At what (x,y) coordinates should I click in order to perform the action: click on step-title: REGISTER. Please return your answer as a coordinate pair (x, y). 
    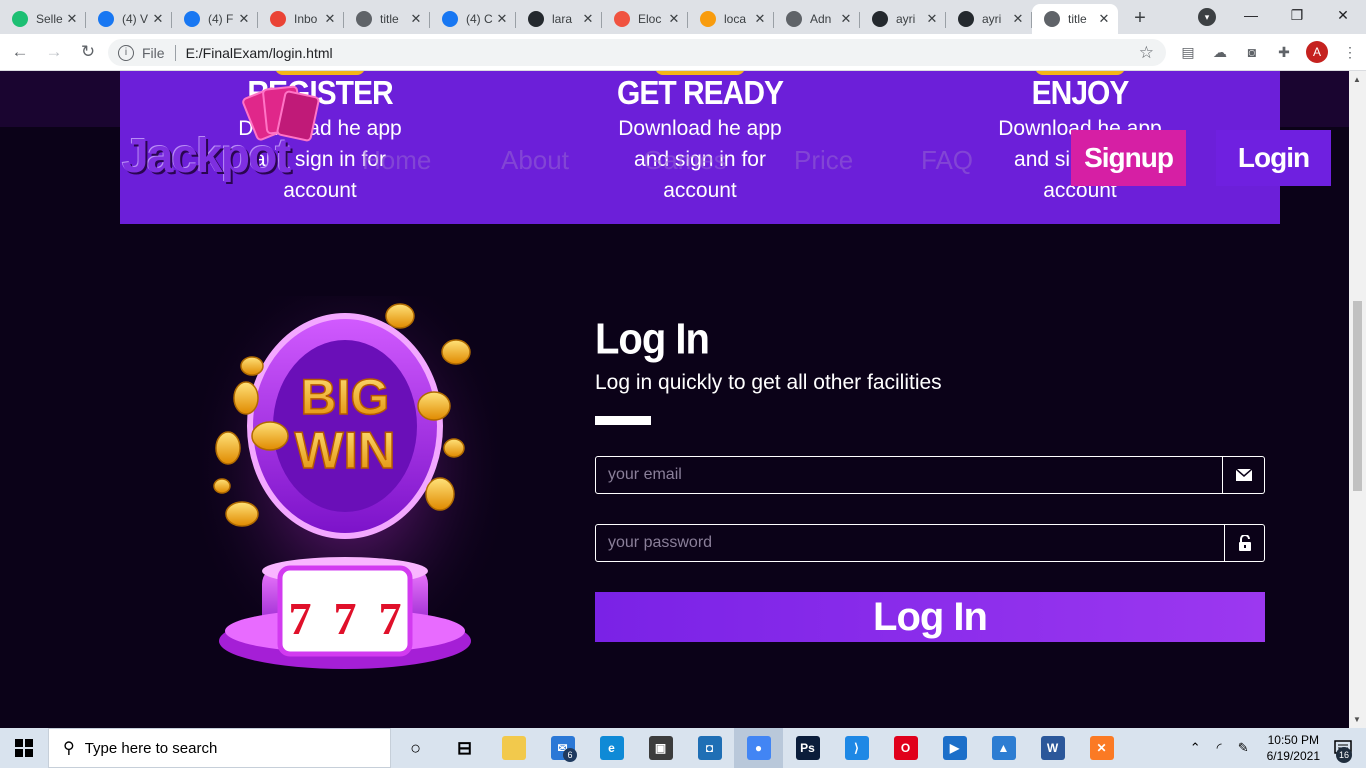
    Looking at the image, I should click on (320, 93).